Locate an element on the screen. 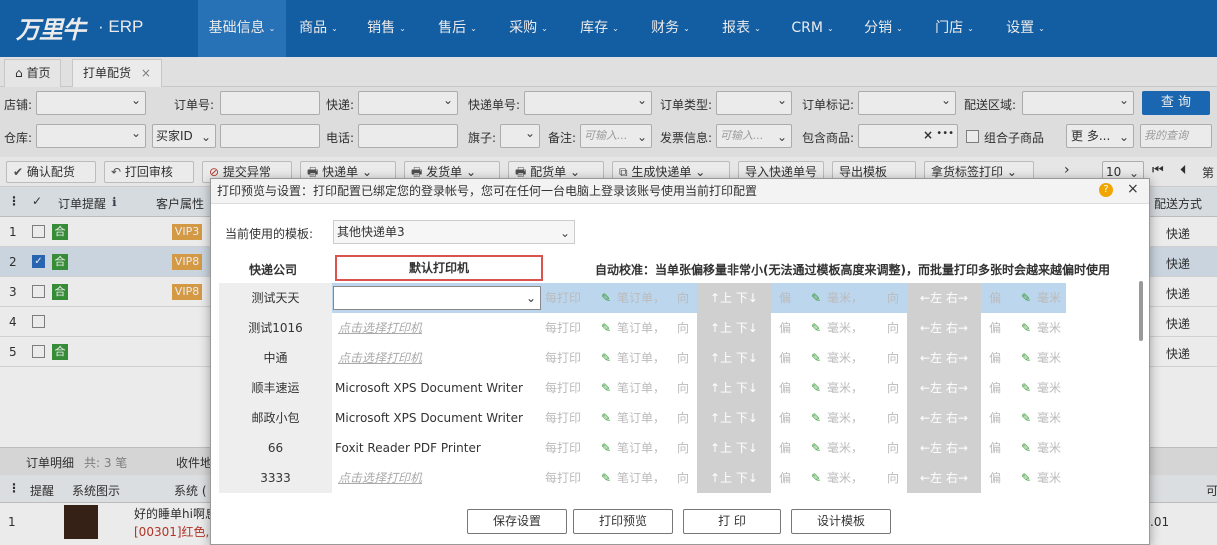 The image size is (1217, 545). printer-row: 中通 点击选择打印机 每打印 ✎ 笔订单， 向 ↑上 下↓ 偏 ✎ 毫米， 向 ←左 右→ 偏 ✎ 毫米 is located at coordinates (642, 358).